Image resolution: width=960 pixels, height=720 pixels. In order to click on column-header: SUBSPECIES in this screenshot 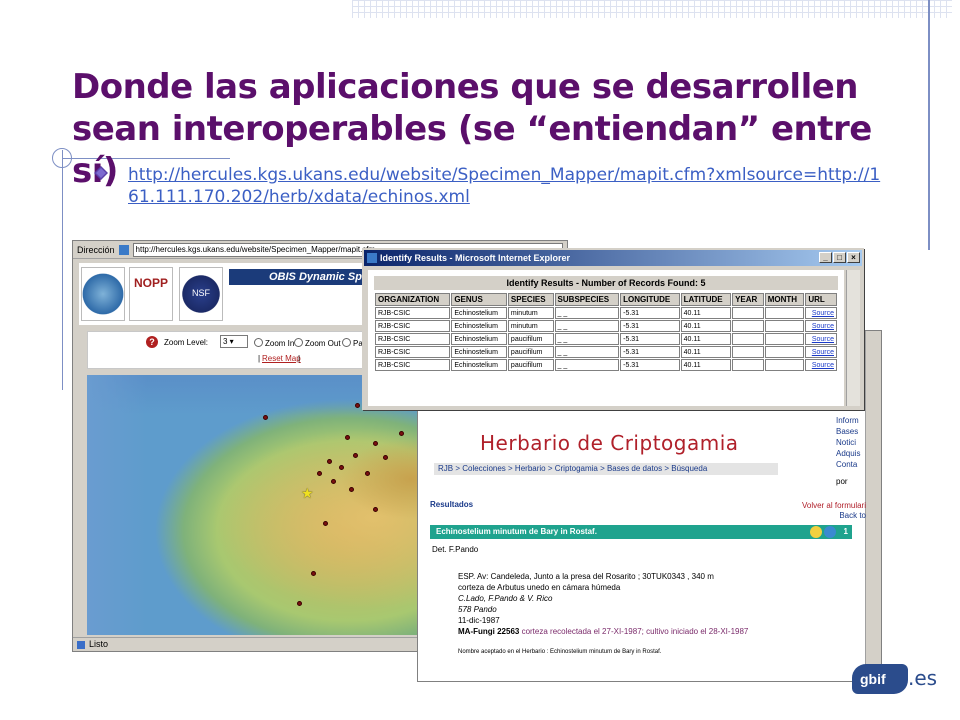, I will do `click(587, 299)`.